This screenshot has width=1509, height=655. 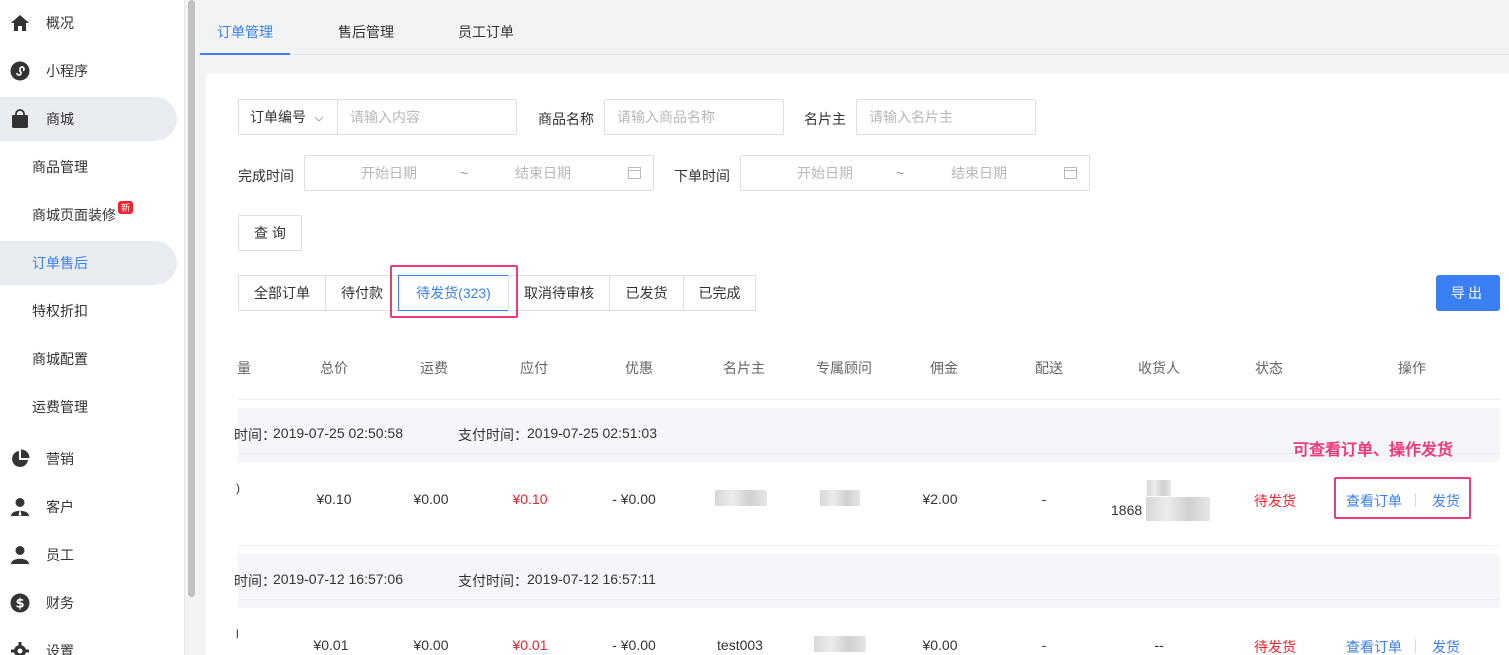 I want to click on query-button: 查 询, so click(x=270, y=233).